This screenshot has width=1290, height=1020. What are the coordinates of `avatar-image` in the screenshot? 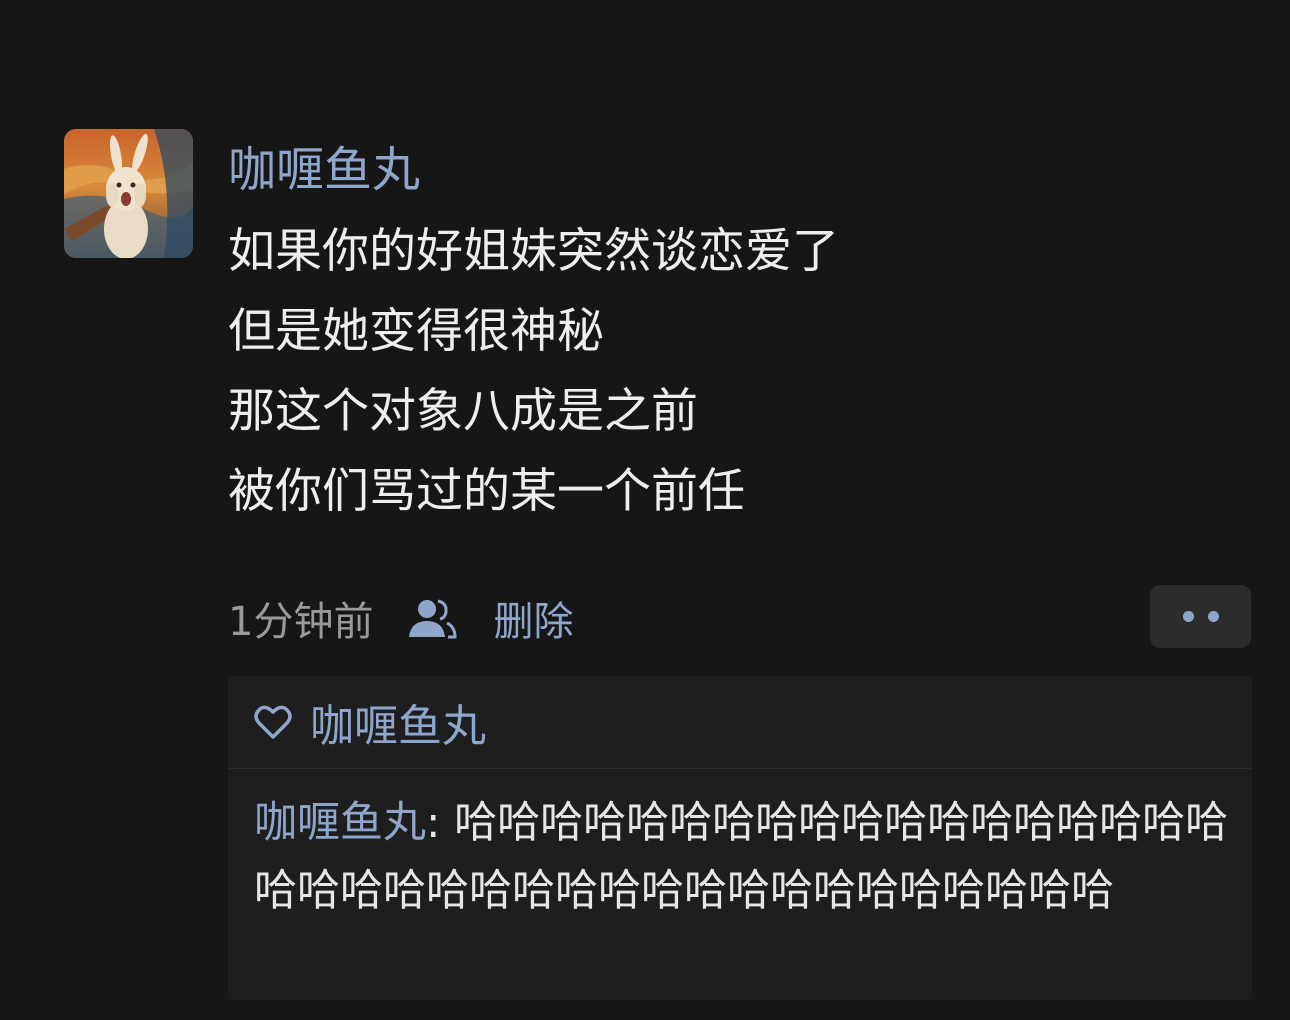 It's located at (128, 193).